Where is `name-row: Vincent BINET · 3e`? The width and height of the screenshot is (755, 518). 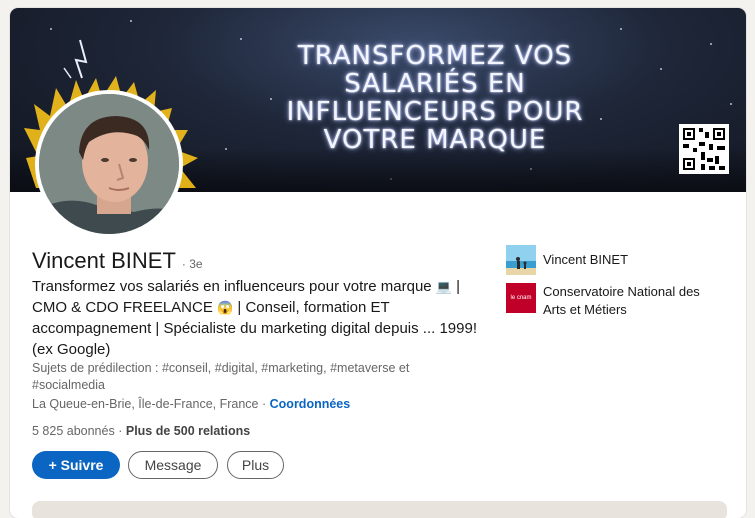
name-row: Vincent BINET · 3e is located at coordinates (117, 261).